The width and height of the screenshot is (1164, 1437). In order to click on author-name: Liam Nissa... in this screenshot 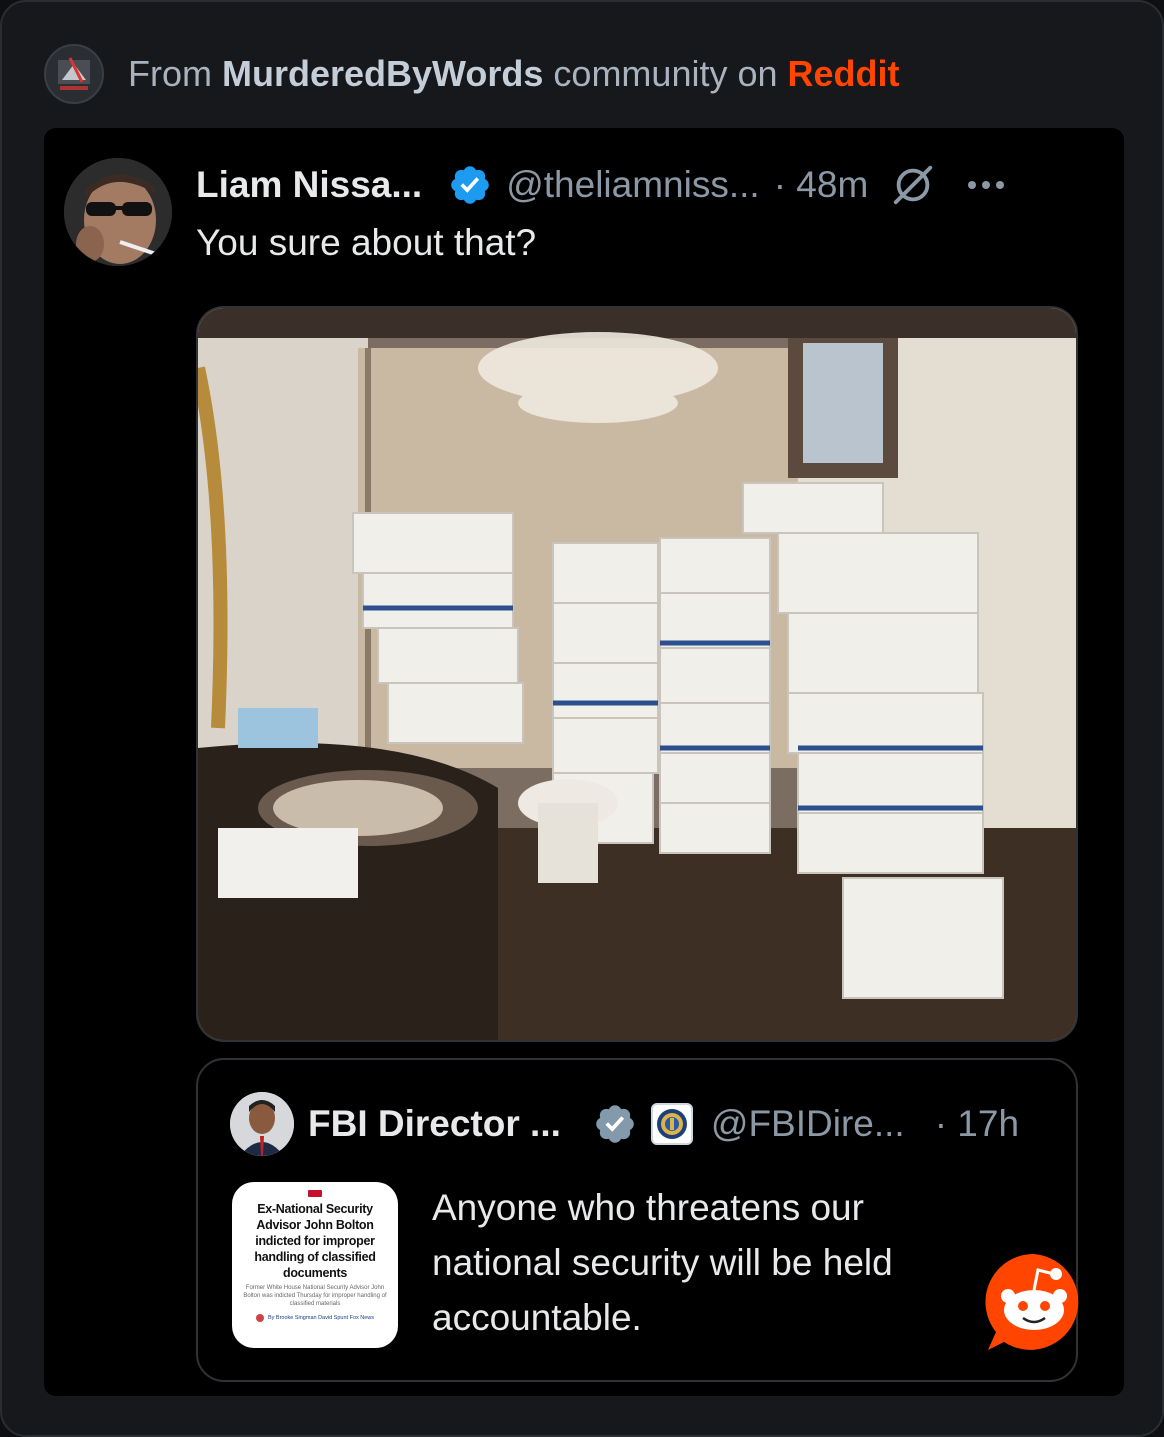, I will do `click(309, 185)`.